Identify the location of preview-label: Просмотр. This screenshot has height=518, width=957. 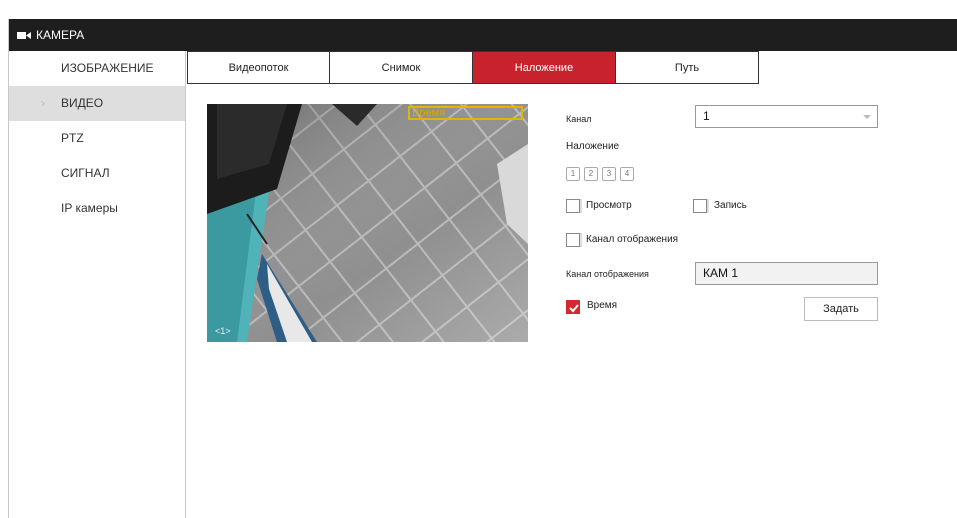
(609, 205).